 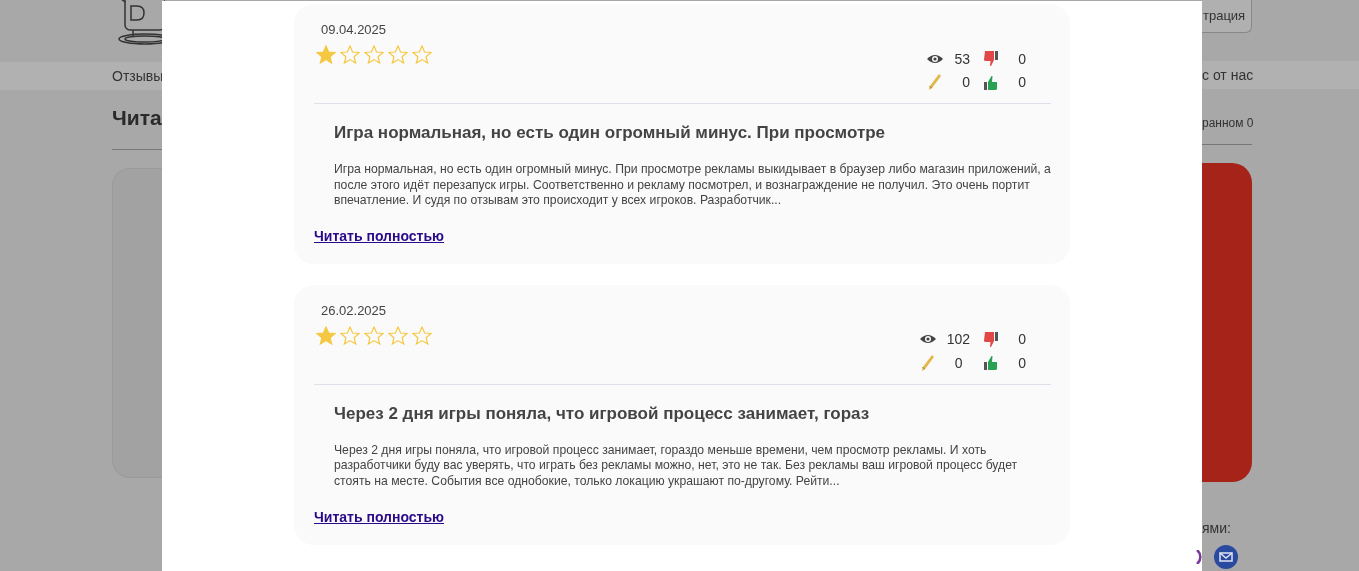 What do you see at coordinates (958, 339) in the screenshot?
I see `count: 102` at bounding box center [958, 339].